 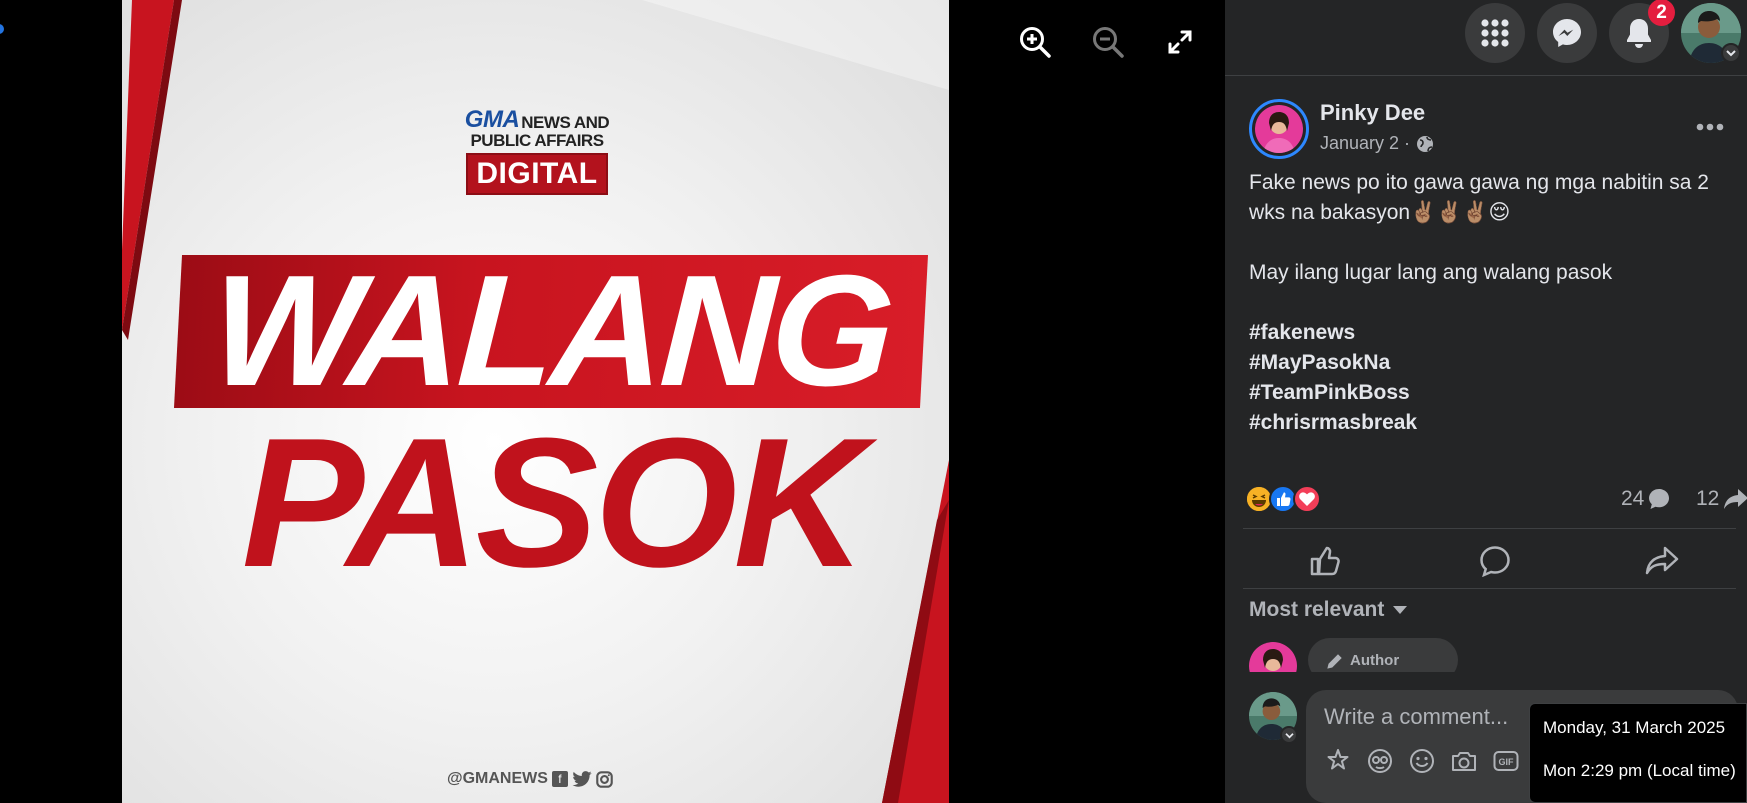 I want to click on gma-public-affairs: PUBLIC AFFAIRS, so click(x=537, y=140).